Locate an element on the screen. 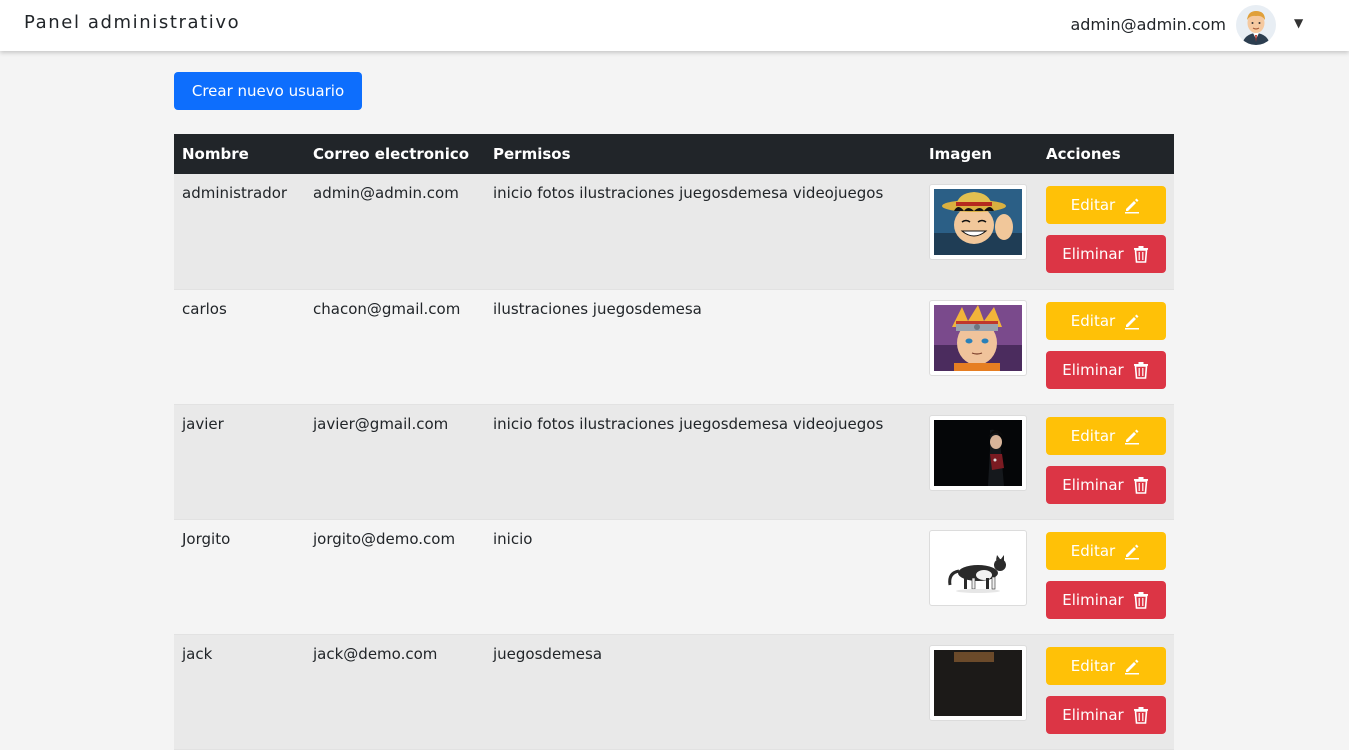 Image resolution: width=1349 pixels, height=750 pixels. navbar: Panel administrativo admin@admin.com ▼ is located at coordinates (674, 25).